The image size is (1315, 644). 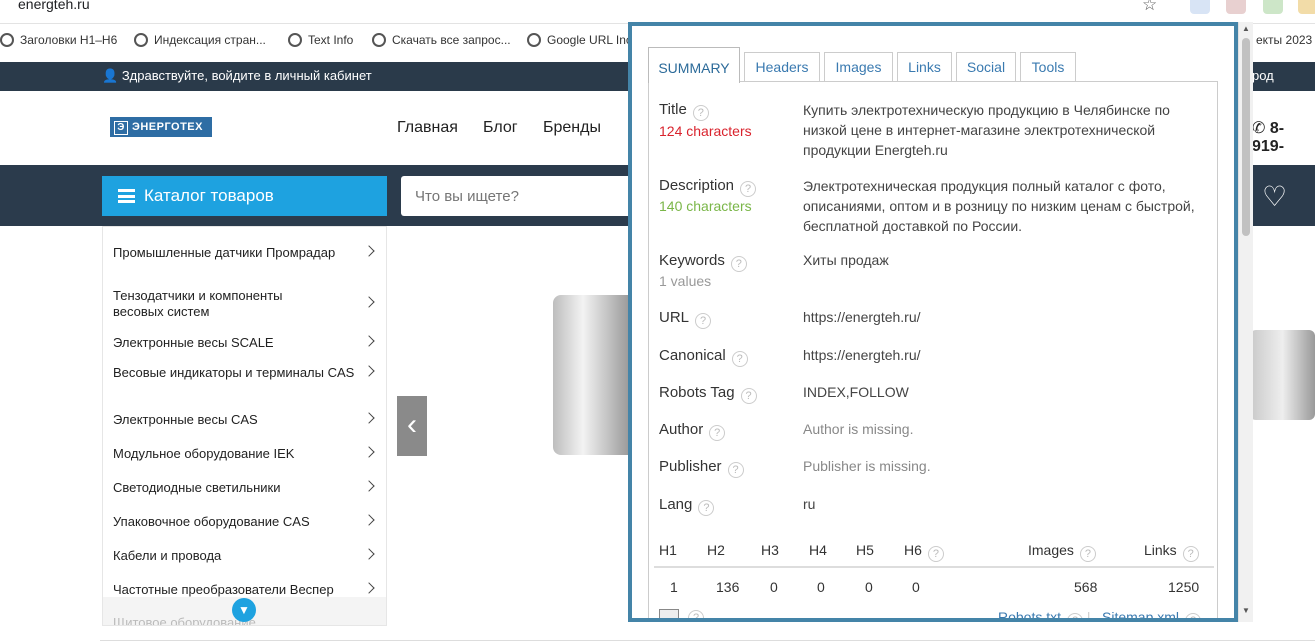 What do you see at coordinates (809, 504) in the screenshot?
I see `lang-value: ru` at bounding box center [809, 504].